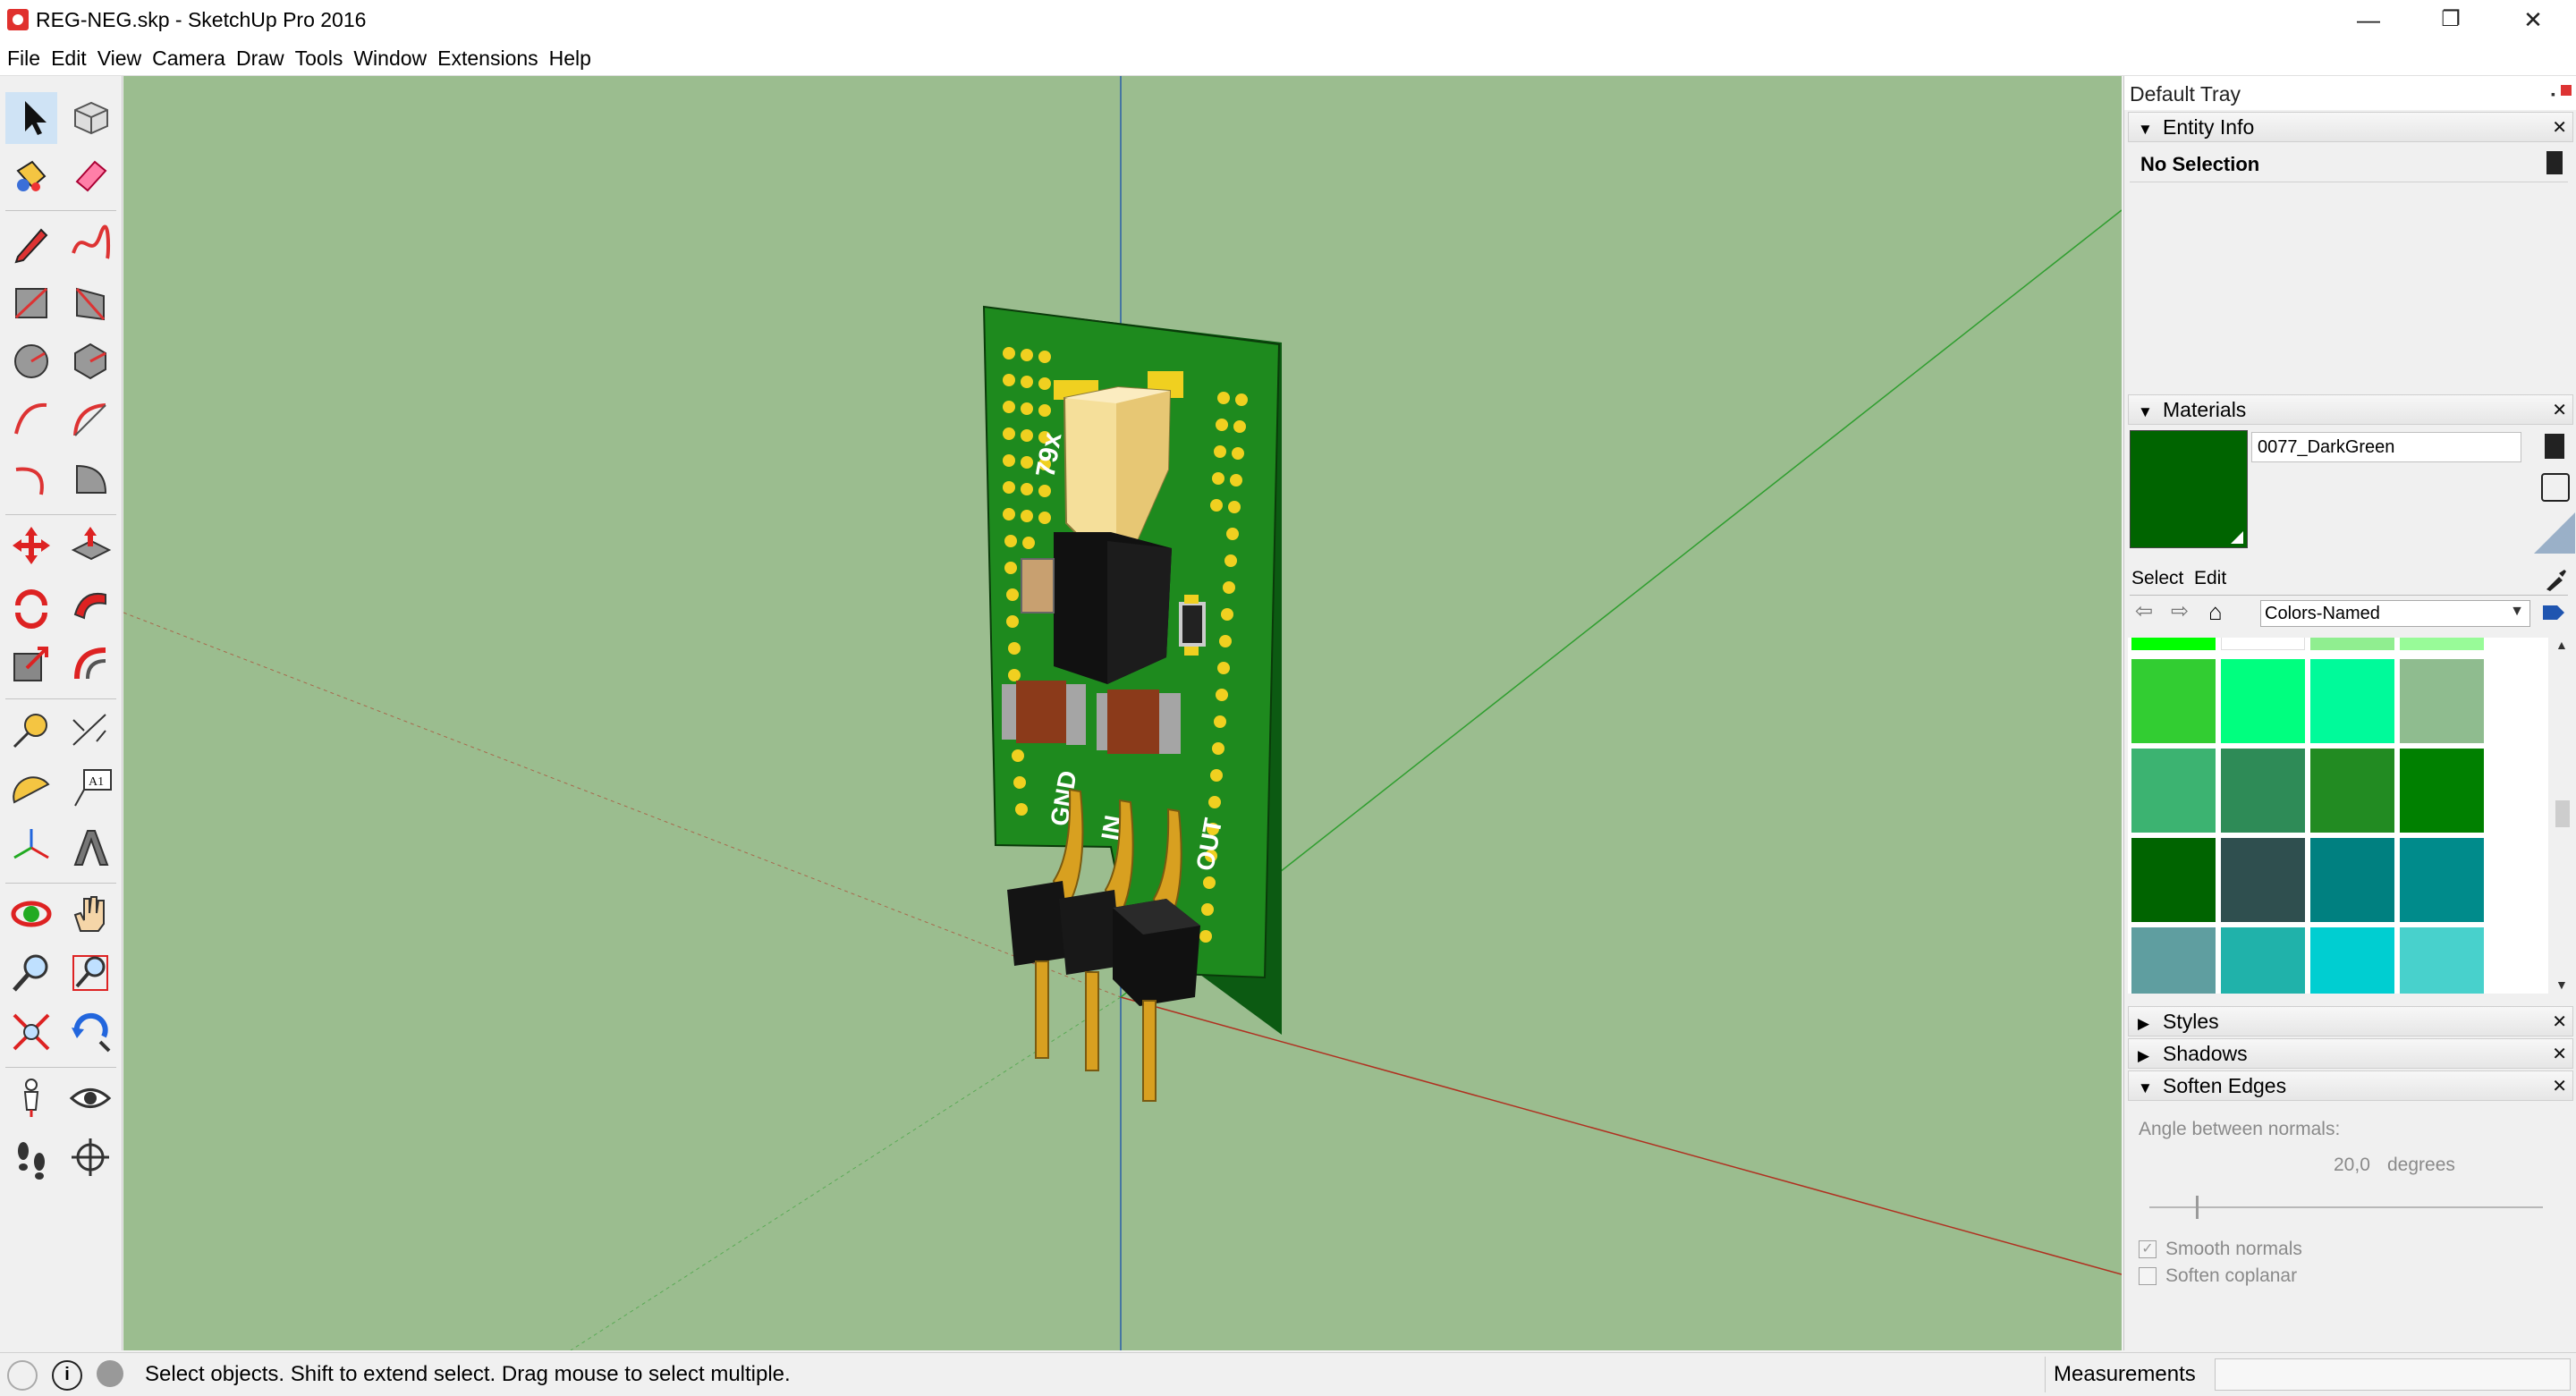 The height and width of the screenshot is (1396, 2576). I want to click on tape-measure-icon, so click(31, 730).